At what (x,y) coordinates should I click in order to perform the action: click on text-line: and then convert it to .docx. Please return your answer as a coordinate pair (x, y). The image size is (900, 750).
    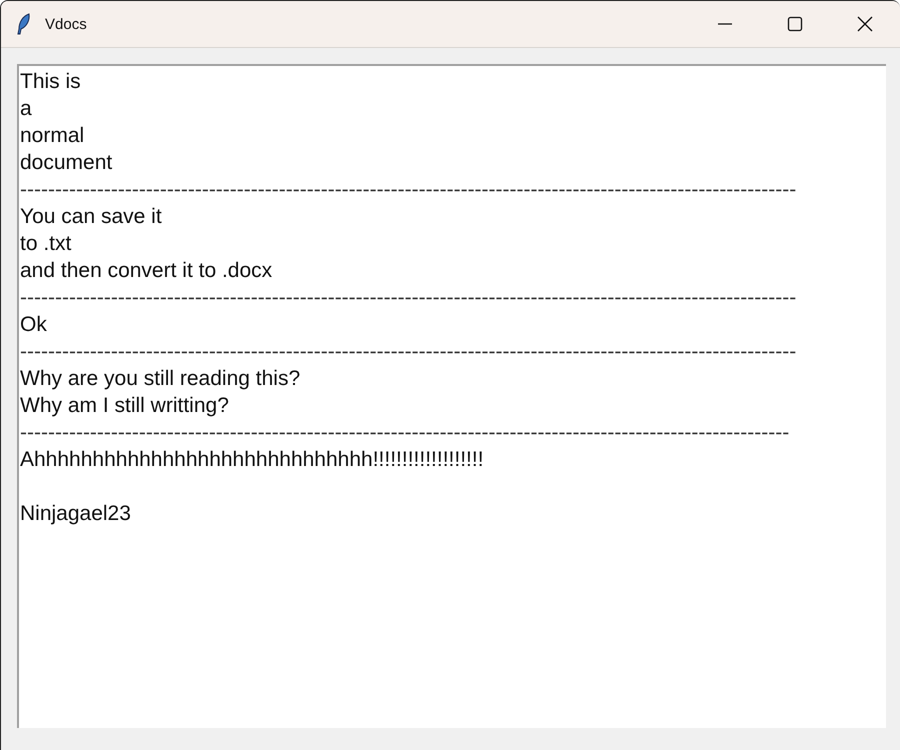
    Looking at the image, I should click on (146, 271).